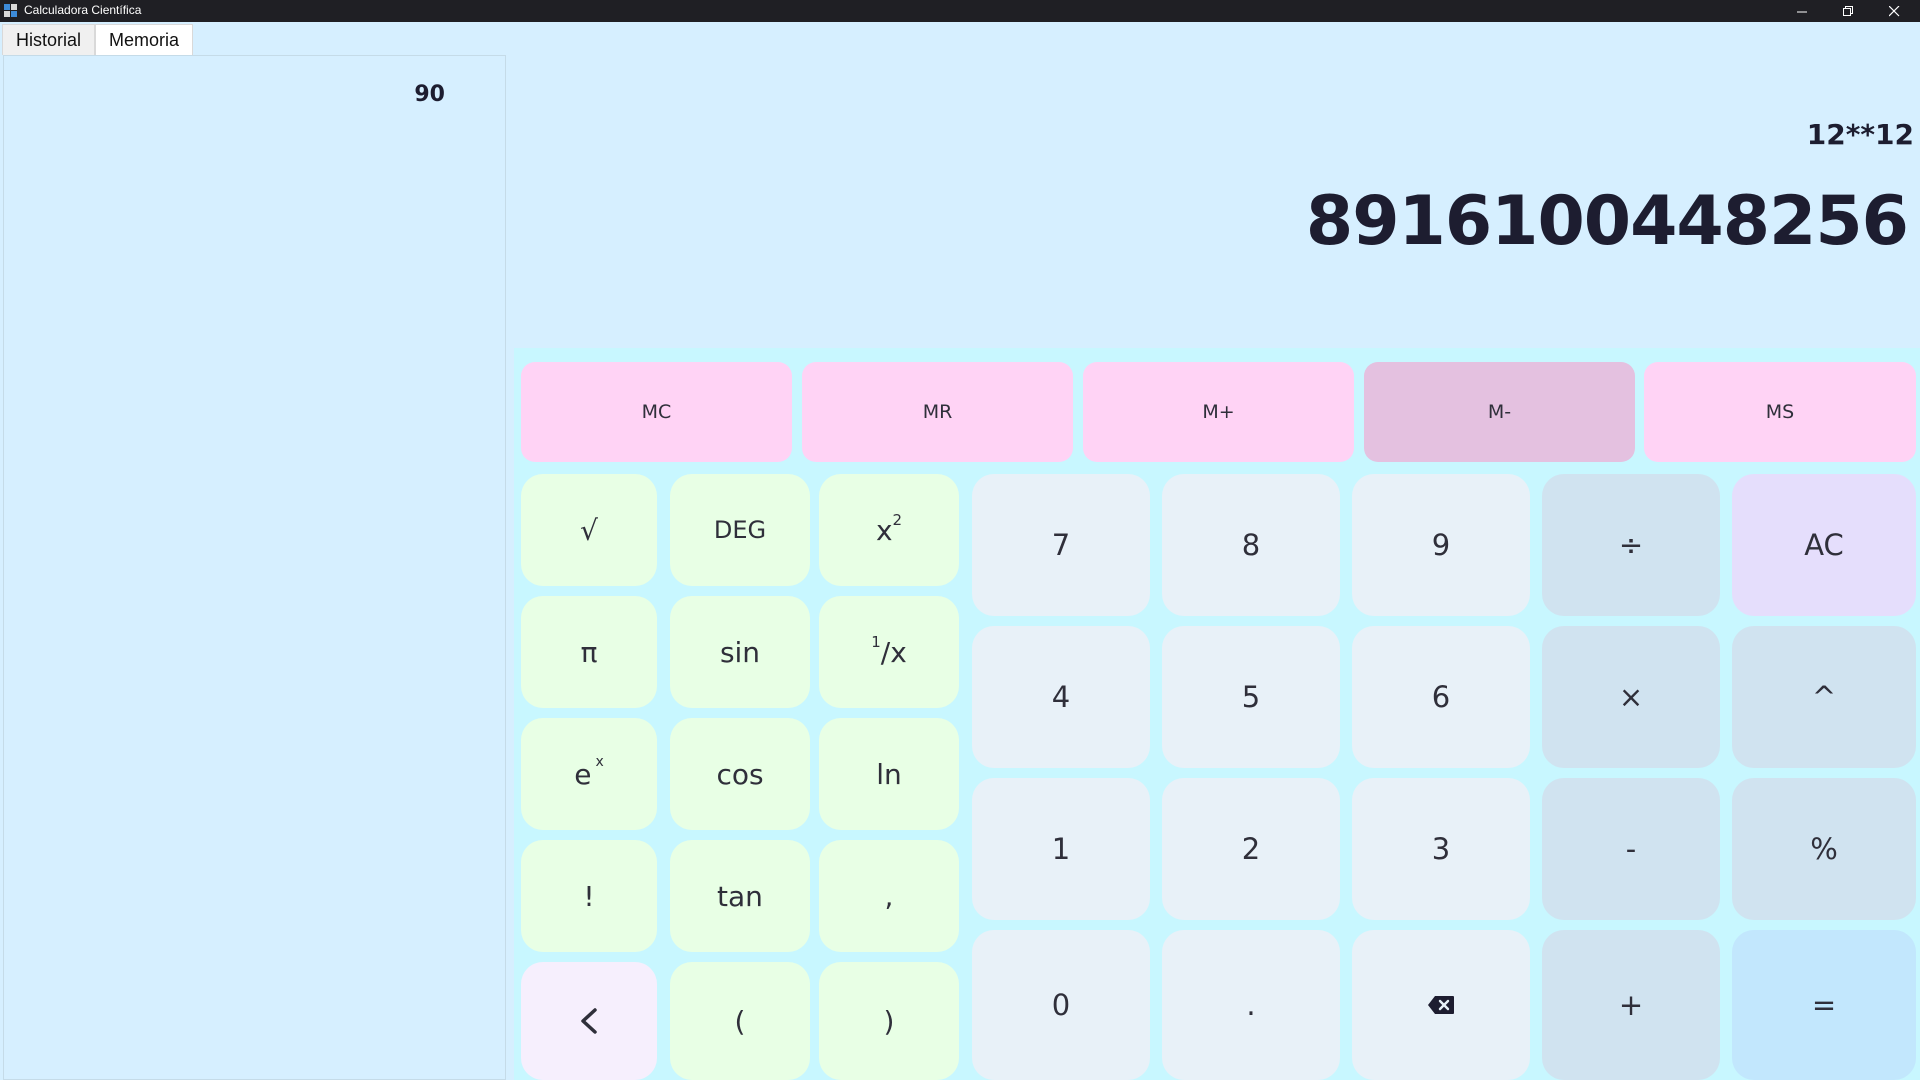 This screenshot has height=1080, width=1920. What do you see at coordinates (656, 412) in the screenshot?
I see `memory-clear-button: MC` at bounding box center [656, 412].